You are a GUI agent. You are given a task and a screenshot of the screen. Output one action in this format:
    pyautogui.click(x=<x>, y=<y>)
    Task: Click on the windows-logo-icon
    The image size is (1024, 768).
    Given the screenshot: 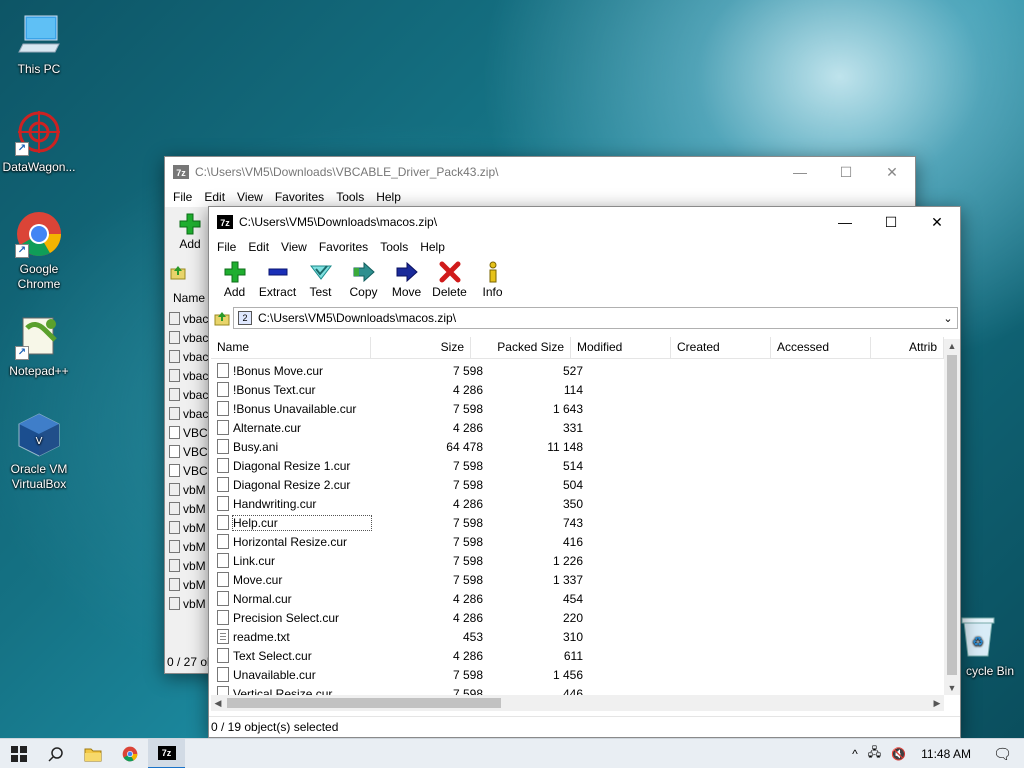 What is the action you would take?
    pyautogui.click(x=18, y=753)
    